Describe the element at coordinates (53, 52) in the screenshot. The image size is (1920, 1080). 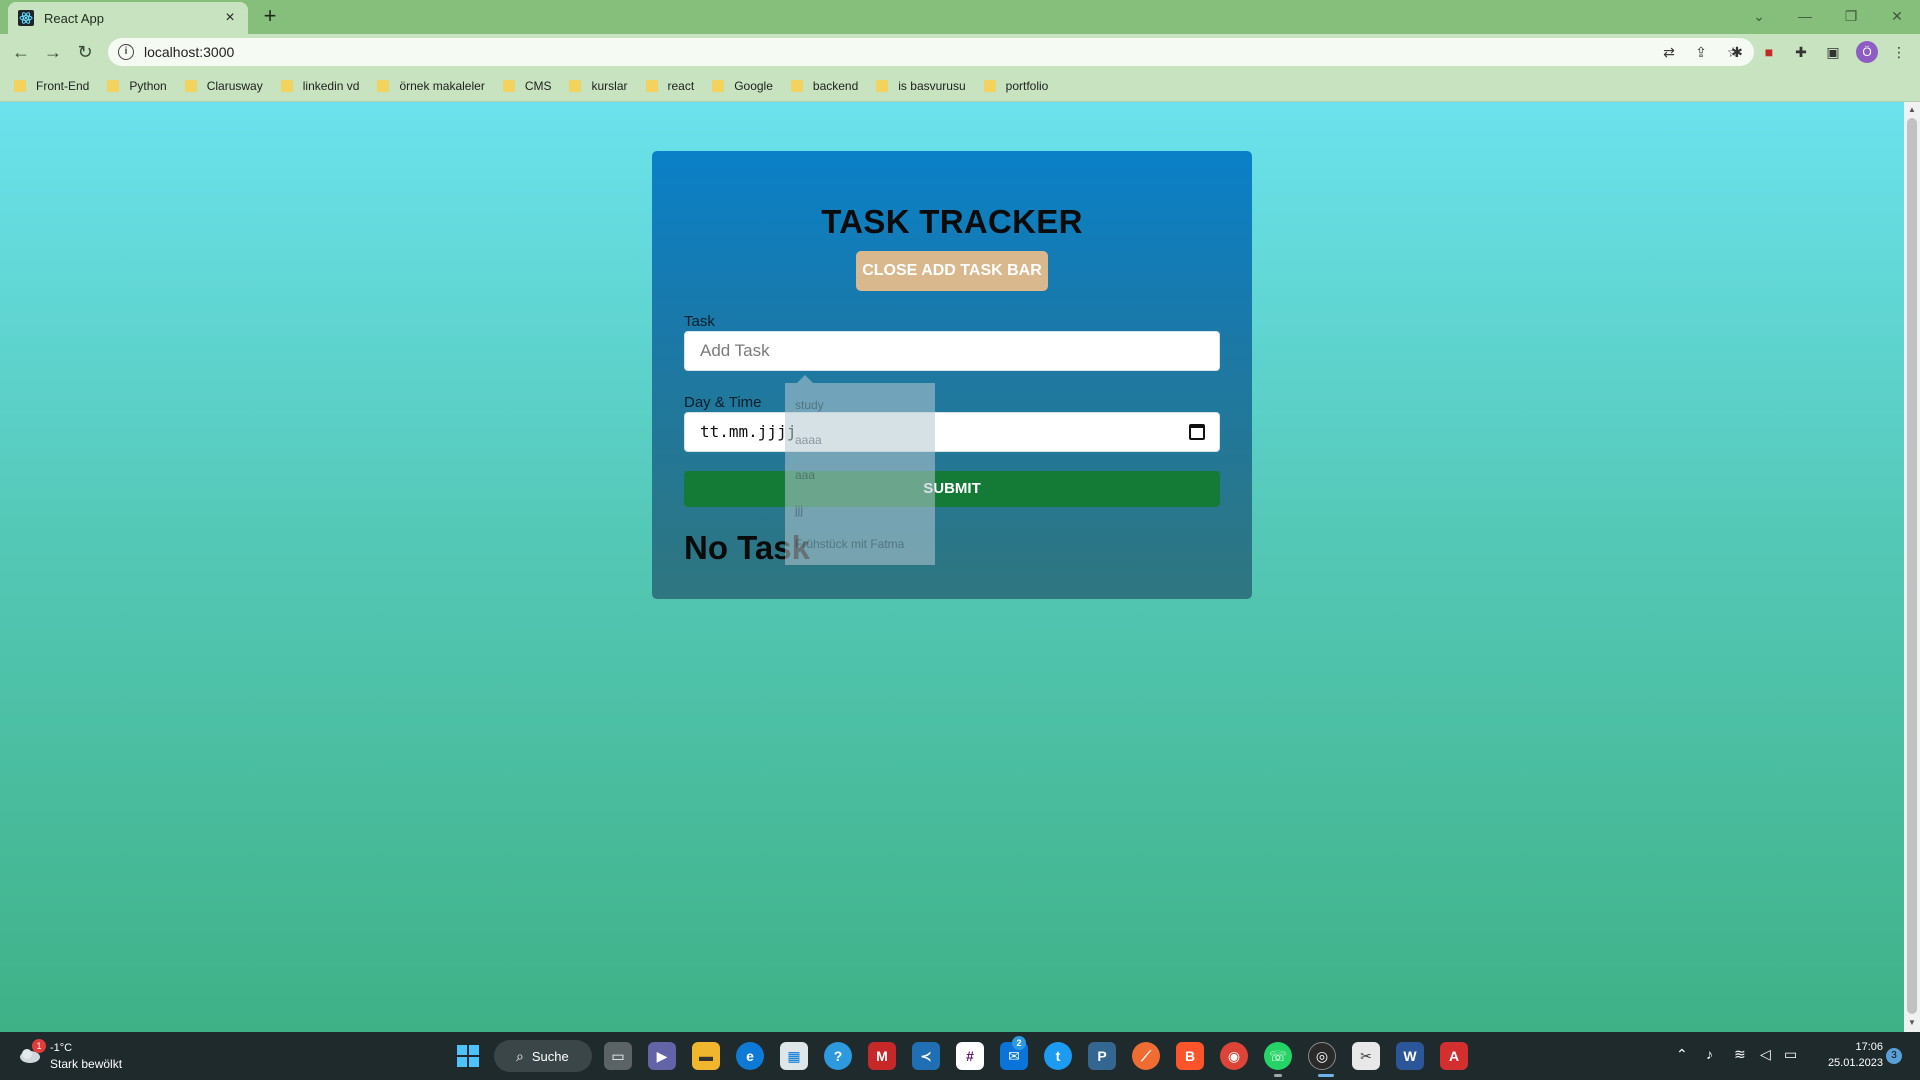
I see `forward-icon: →` at that location.